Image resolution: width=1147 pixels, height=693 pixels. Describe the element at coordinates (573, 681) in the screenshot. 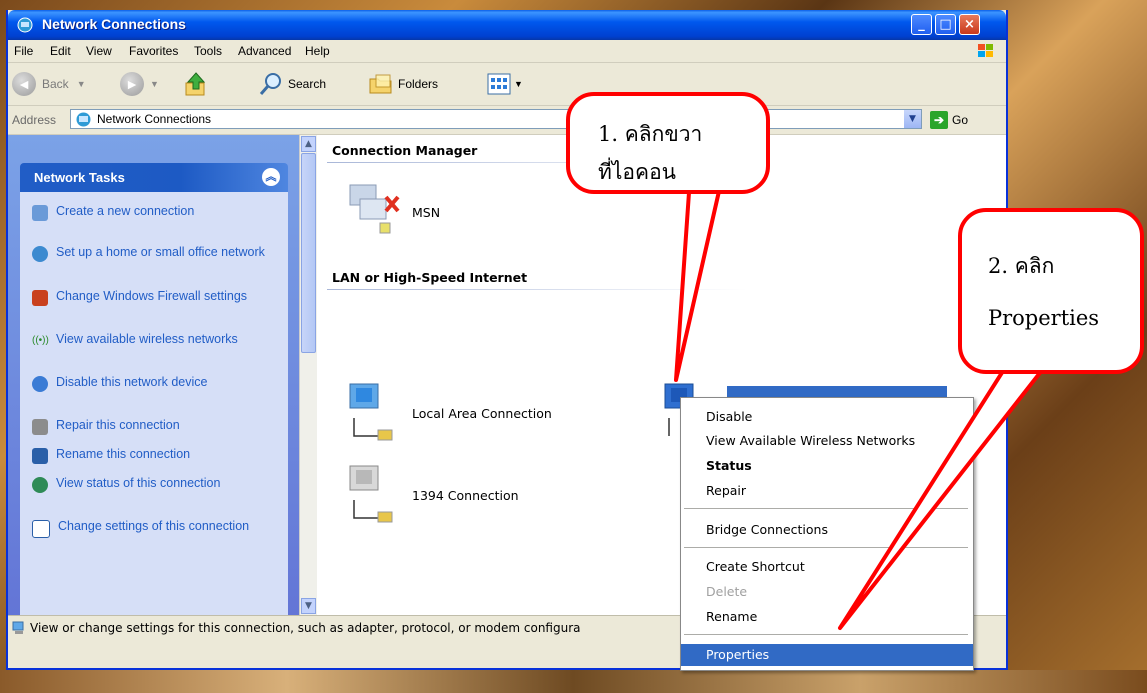

I see `desktop-background-strip` at that location.